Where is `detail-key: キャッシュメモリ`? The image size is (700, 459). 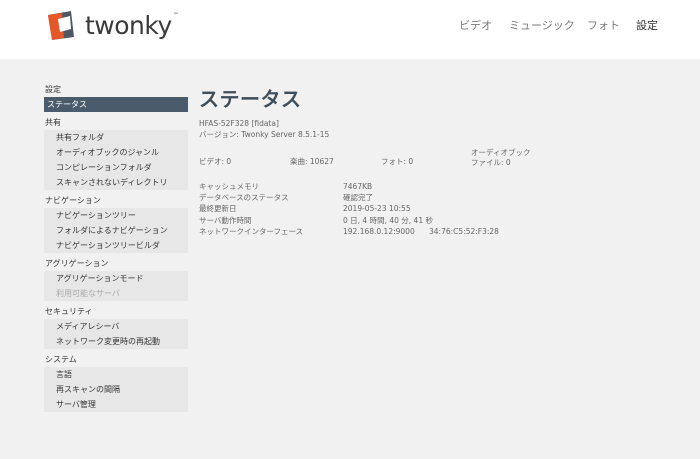
detail-key: キャッシュメモリ is located at coordinates (229, 186).